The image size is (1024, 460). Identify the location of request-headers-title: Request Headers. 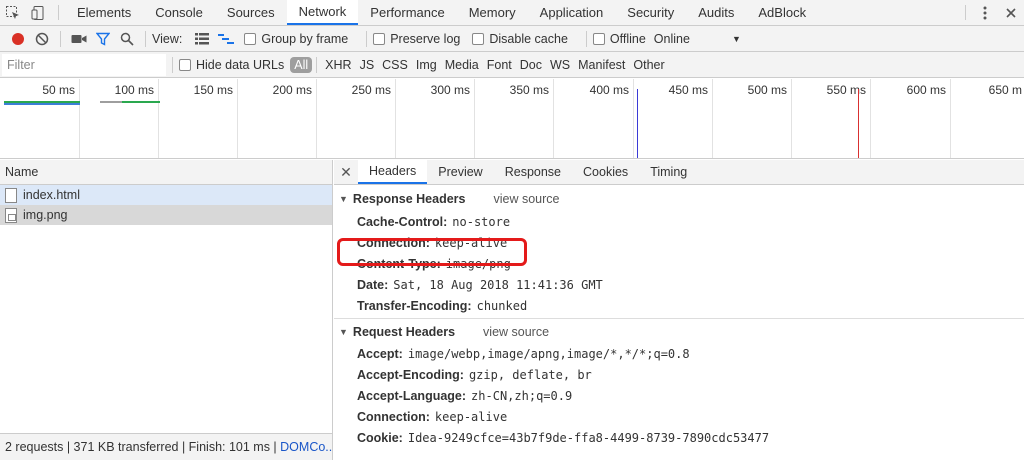
(404, 332).